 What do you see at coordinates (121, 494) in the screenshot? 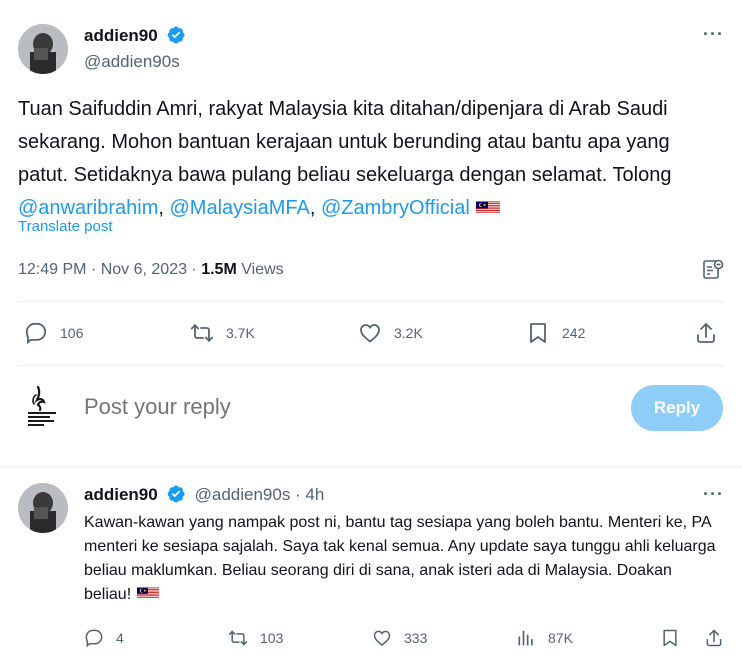
I see `reply-author-name: addien90` at bounding box center [121, 494].